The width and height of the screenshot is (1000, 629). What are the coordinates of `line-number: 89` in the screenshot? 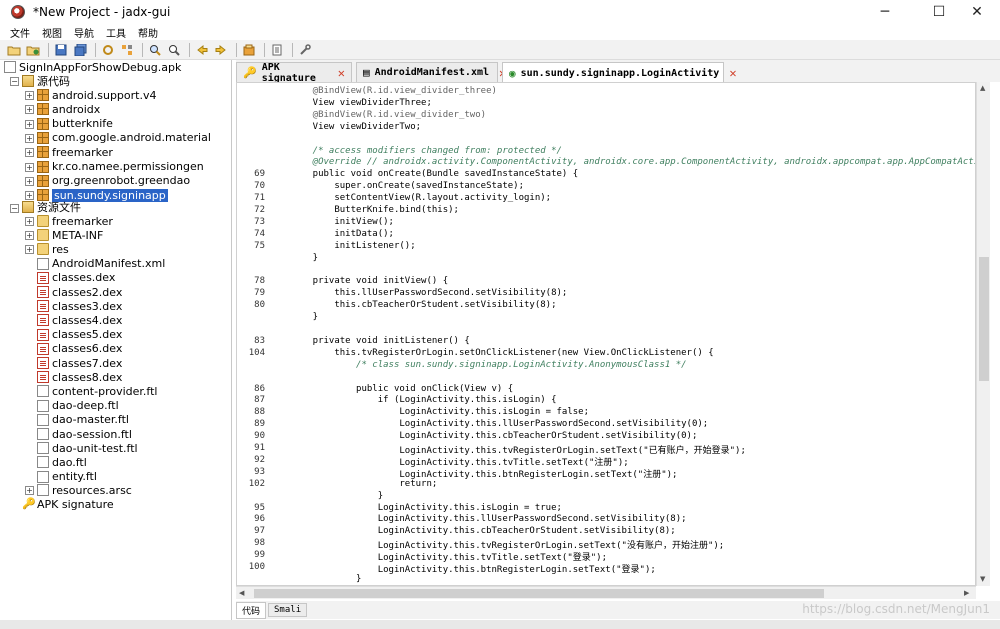 It's located at (259, 424).